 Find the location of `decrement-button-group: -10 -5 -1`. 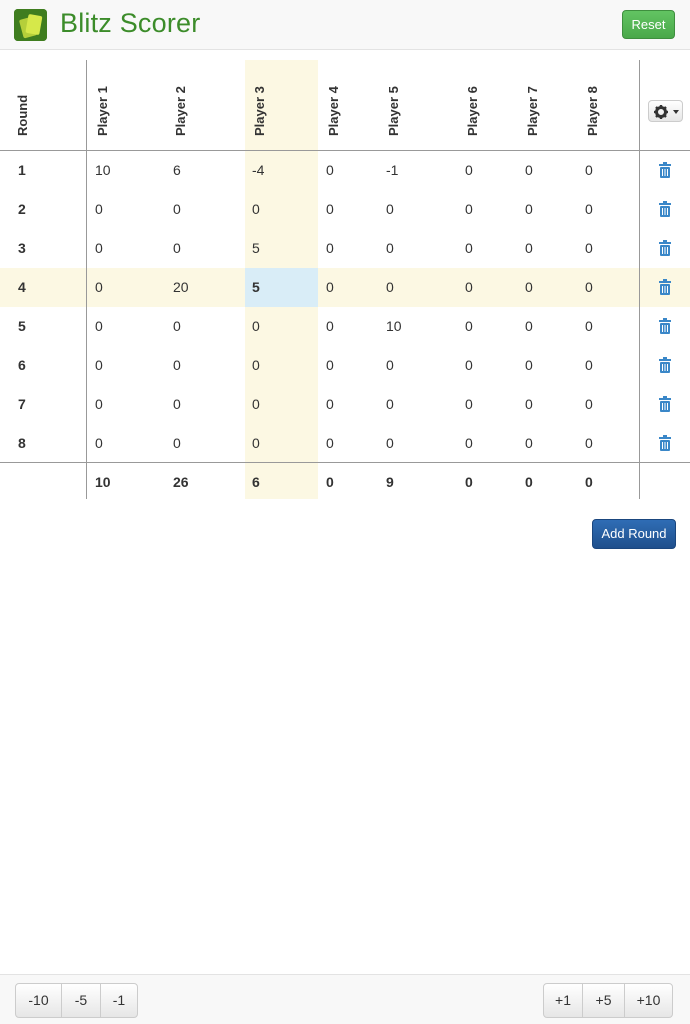

decrement-button-group: -10 -5 -1 is located at coordinates (76, 1000).